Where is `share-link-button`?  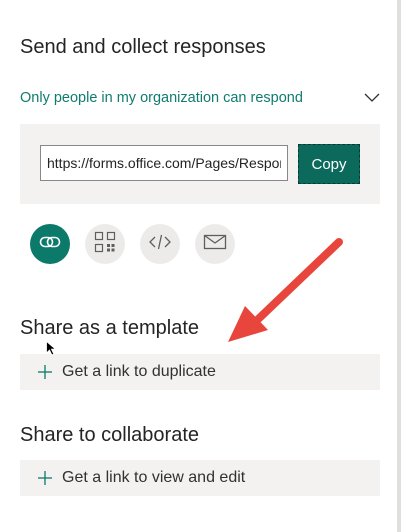
share-link-button is located at coordinates (50, 244).